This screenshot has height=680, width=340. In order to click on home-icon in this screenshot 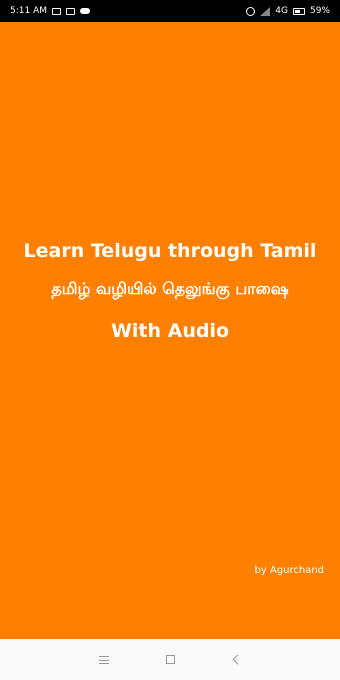, I will do `click(170, 659)`.